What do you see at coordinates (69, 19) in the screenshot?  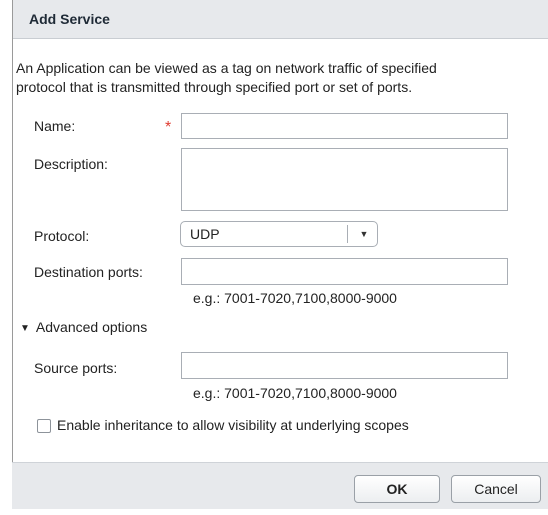 I see `dialog-title: Add Service` at bounding box center [69, 19].